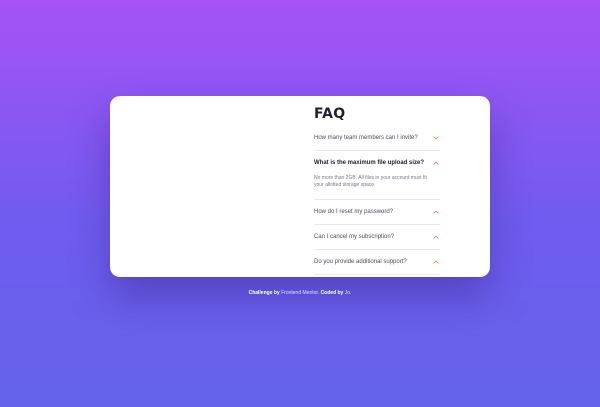 The image size is (600, 407). What do you see at coordinates (348, 293) in the screenshot?
I see `author-link: Jo.` at bounding box center [348, 293].